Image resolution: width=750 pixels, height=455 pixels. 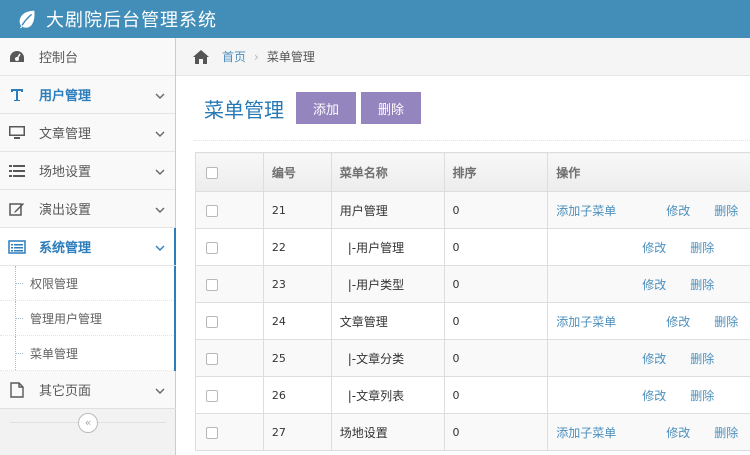 I want to click on column-header-sort: 排序, so click(x=496, y=172).